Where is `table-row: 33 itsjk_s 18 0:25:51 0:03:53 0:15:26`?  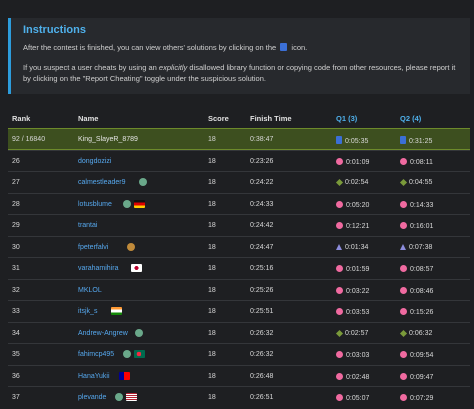
table-row: 33 itsjk_s 18 0:25:51 0:03:53 0:15:26 is located at coordinates (239, 311).